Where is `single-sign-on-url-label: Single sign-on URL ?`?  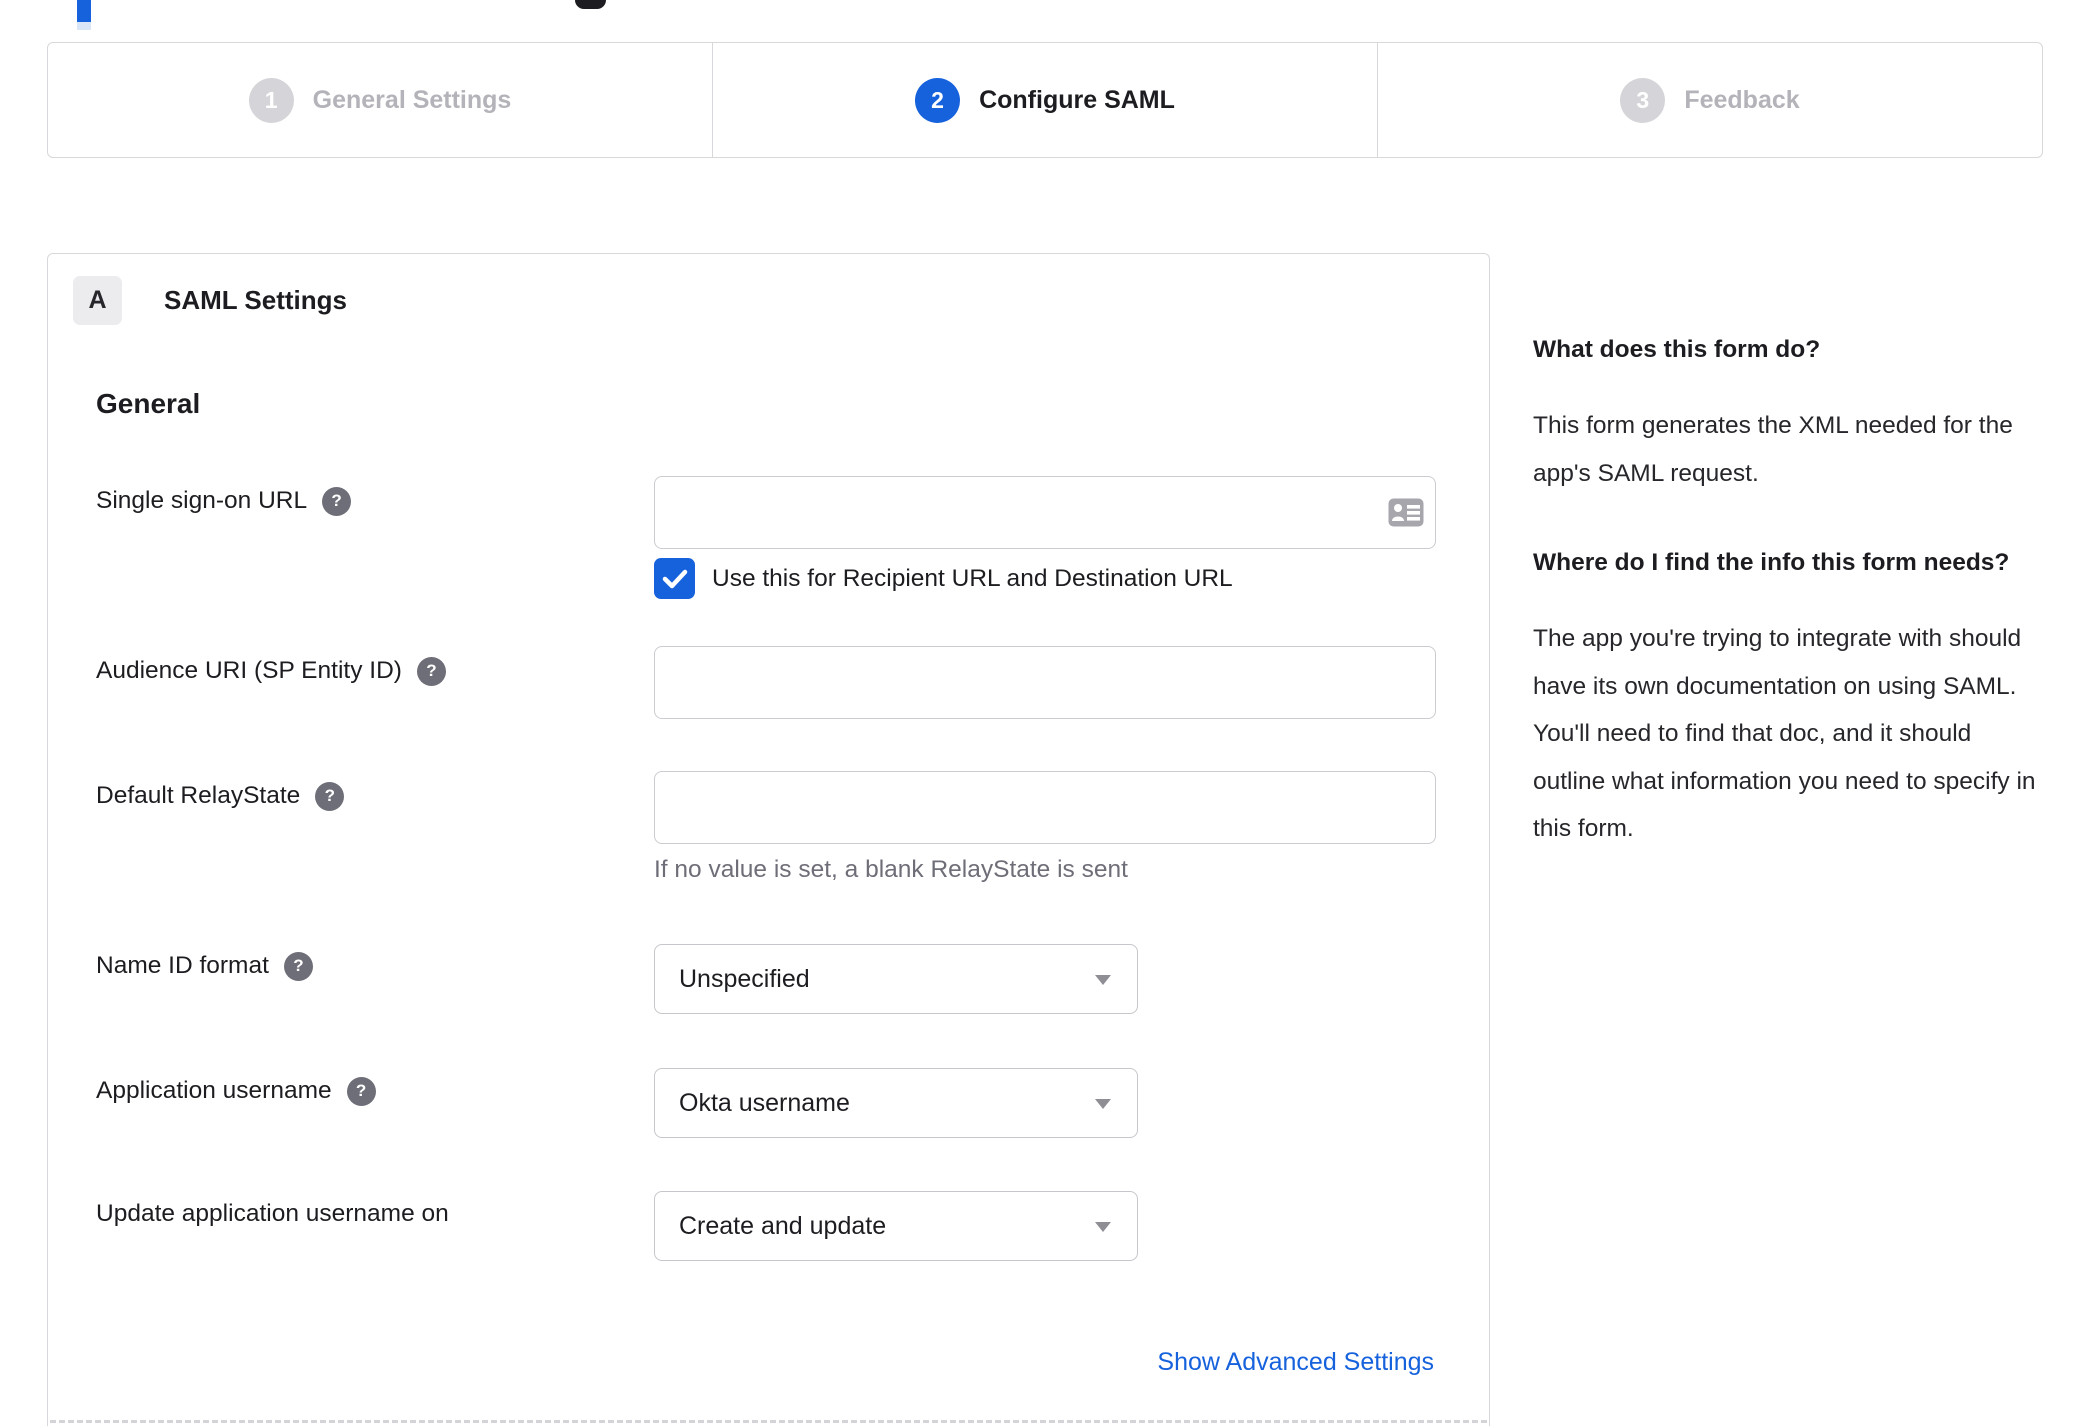 single-sign-on-url-label: Single sign-on URL ? is located at coordinates (224, 501).